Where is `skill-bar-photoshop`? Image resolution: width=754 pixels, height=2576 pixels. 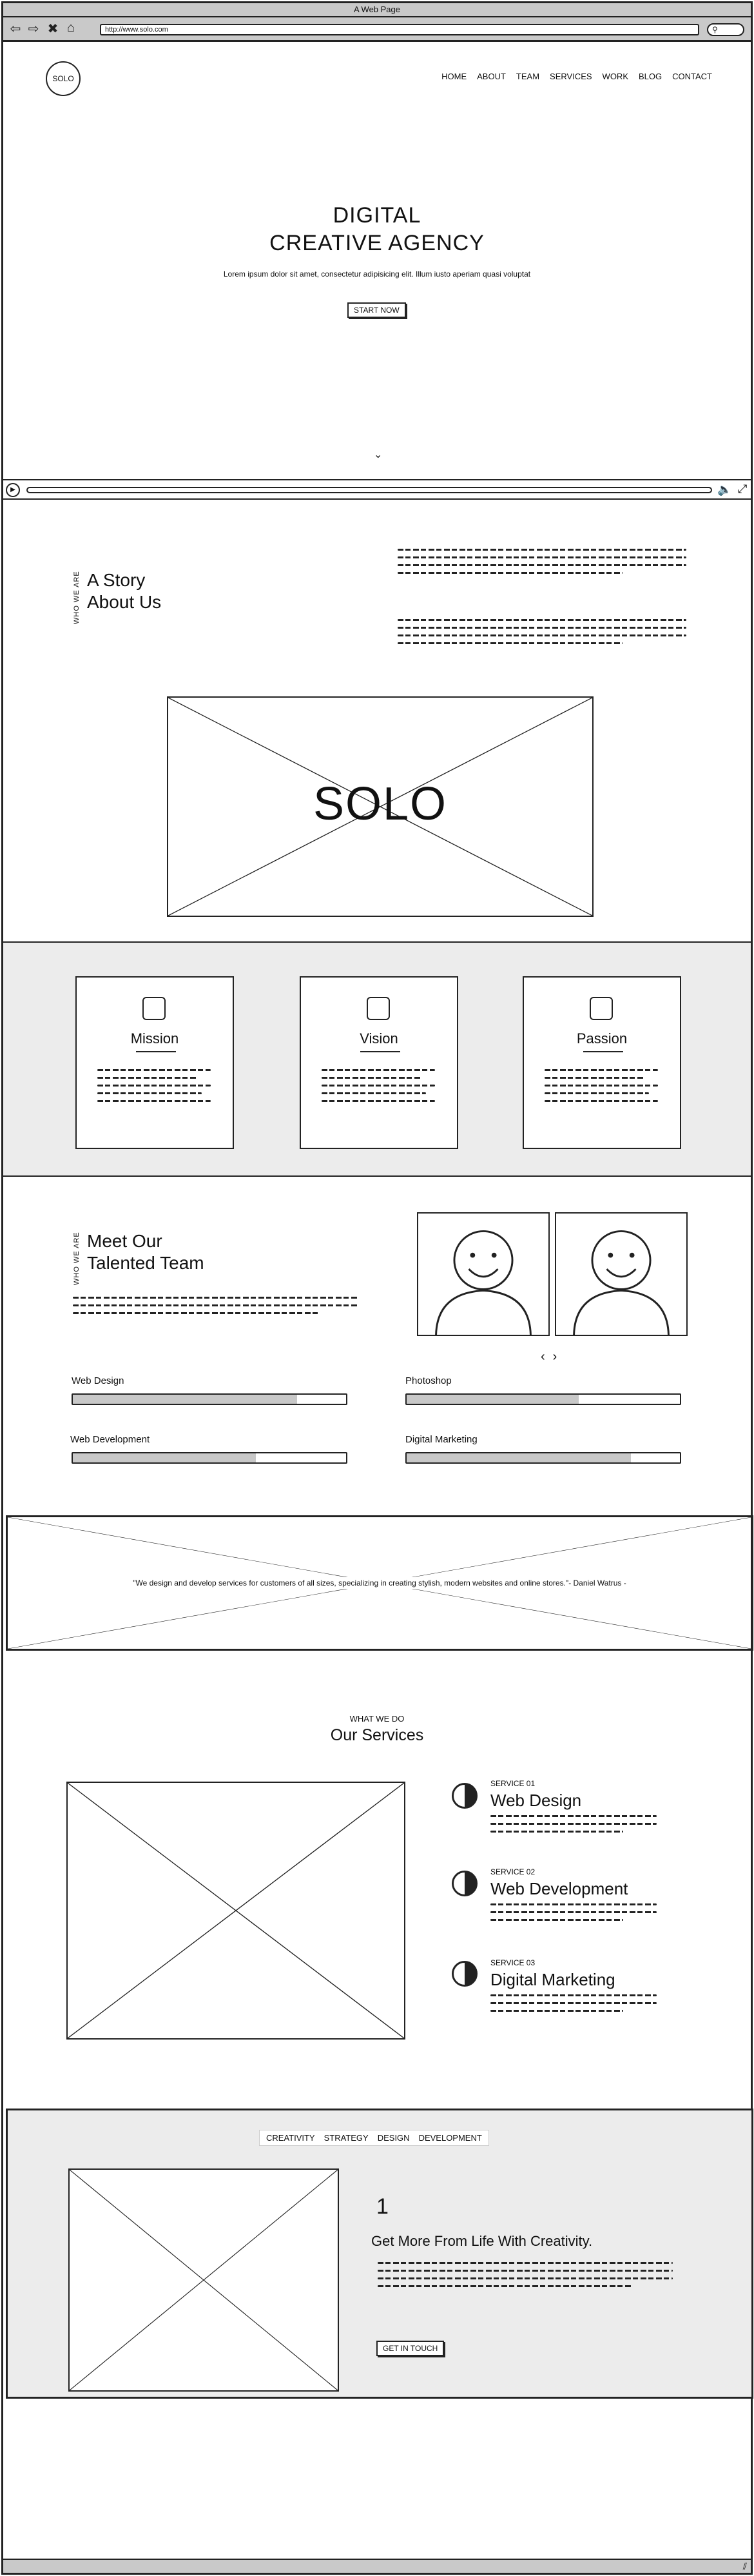 skill-bar-photoshop is located at coordinates (543, 1399).